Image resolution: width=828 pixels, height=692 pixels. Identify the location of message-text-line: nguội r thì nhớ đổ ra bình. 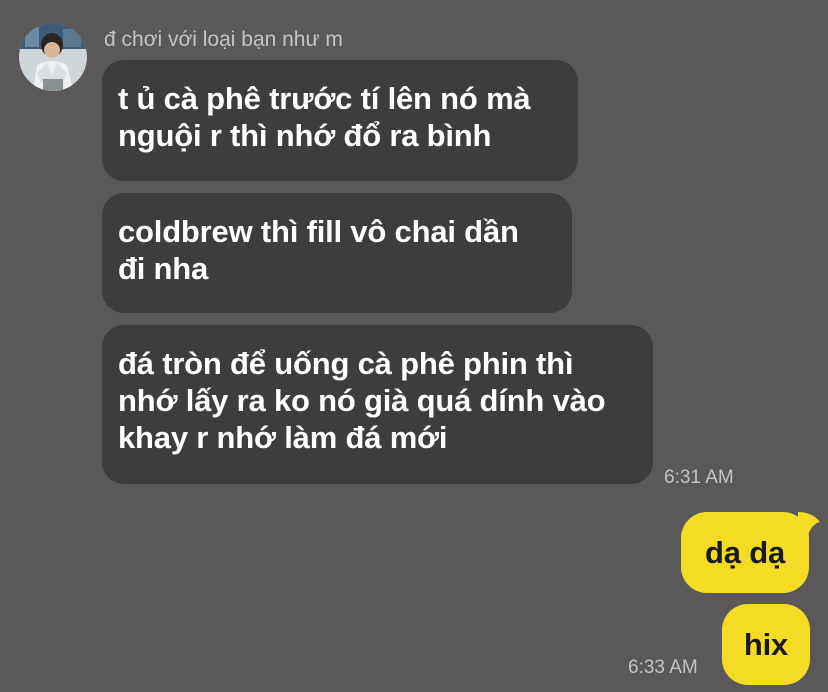
(305, 135).